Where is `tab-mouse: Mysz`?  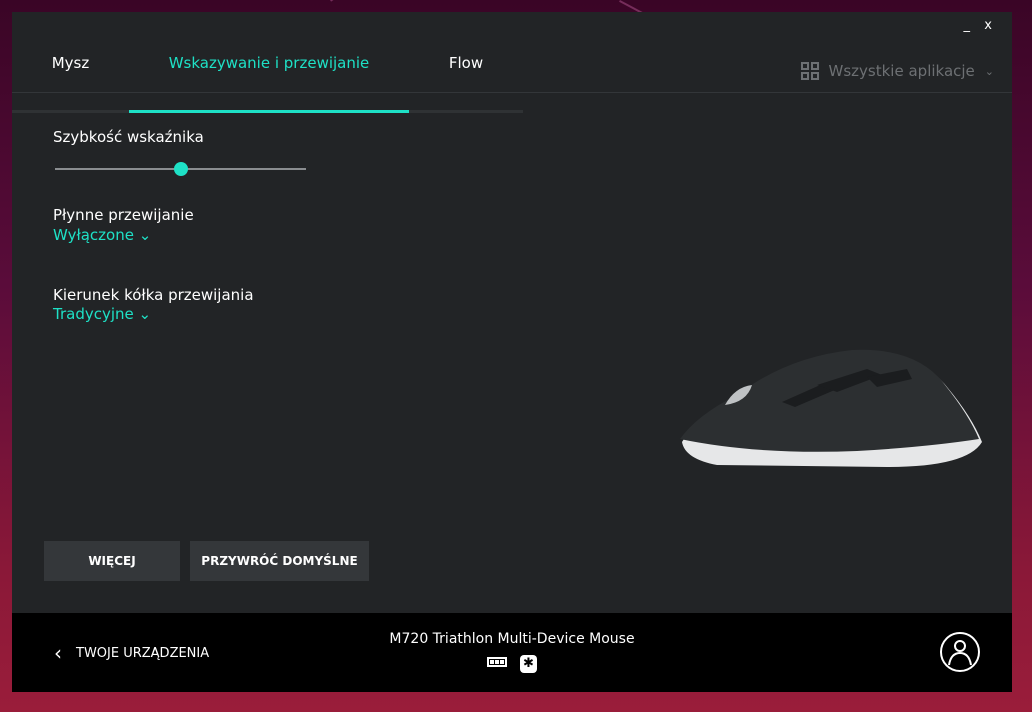 tab-mouse: Mysz is located at coordinates (70, 82).